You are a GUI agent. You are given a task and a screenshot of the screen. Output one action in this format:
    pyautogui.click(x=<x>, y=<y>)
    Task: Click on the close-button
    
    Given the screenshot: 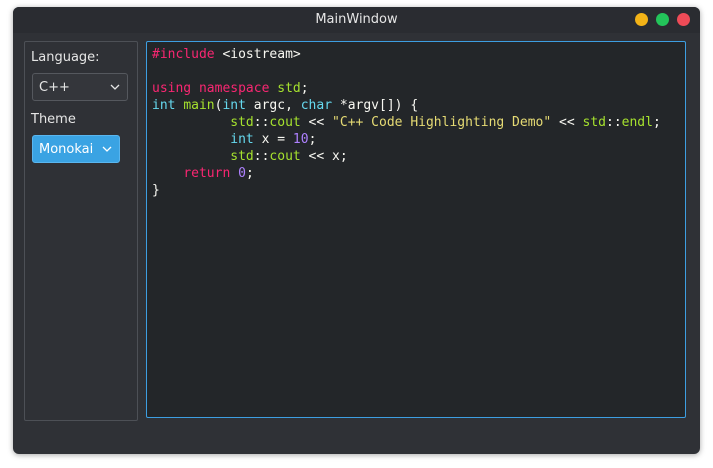 What is the action you would take?
    pyautogui.click(x=683, y=19)
    